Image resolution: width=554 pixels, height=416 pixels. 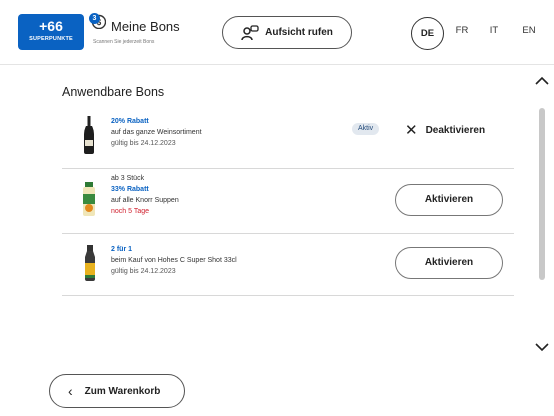 What do you see at coordinates (250, 32) in the screenshot?
I see `person-chat-icon` at bounding box center [250, 32].